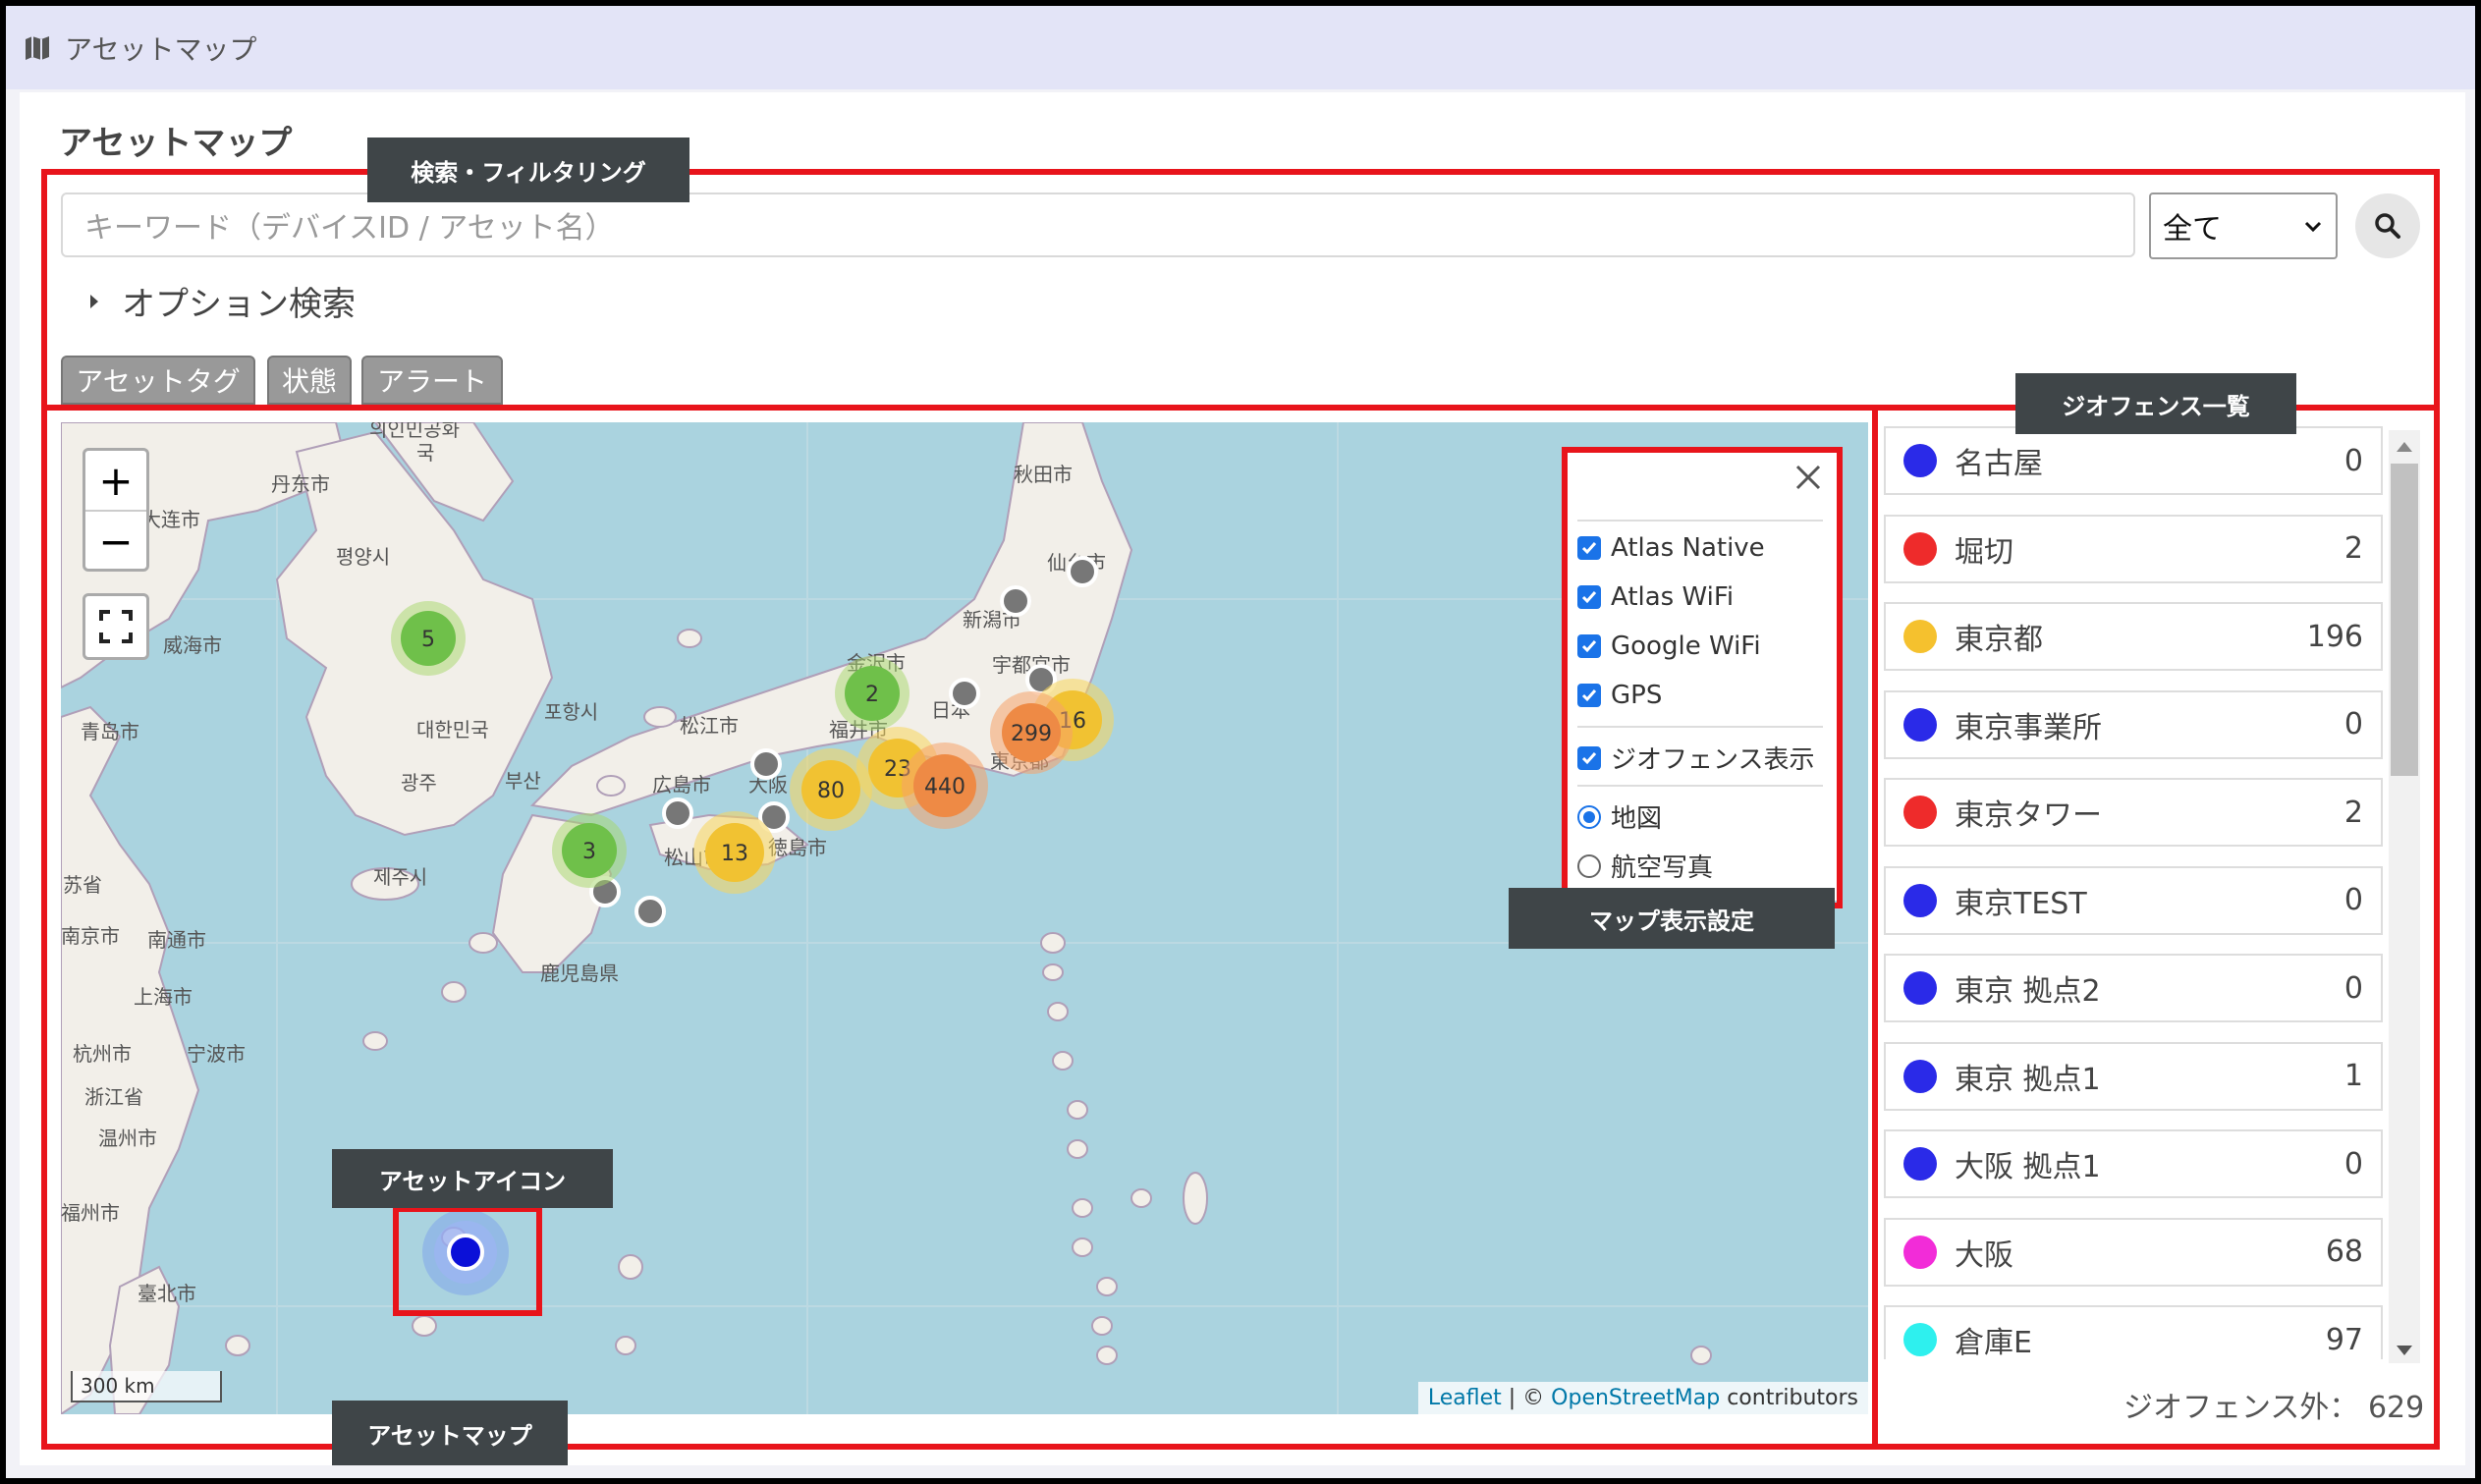  I want to click on app-header: アセットマップ, so click(1240, 47).